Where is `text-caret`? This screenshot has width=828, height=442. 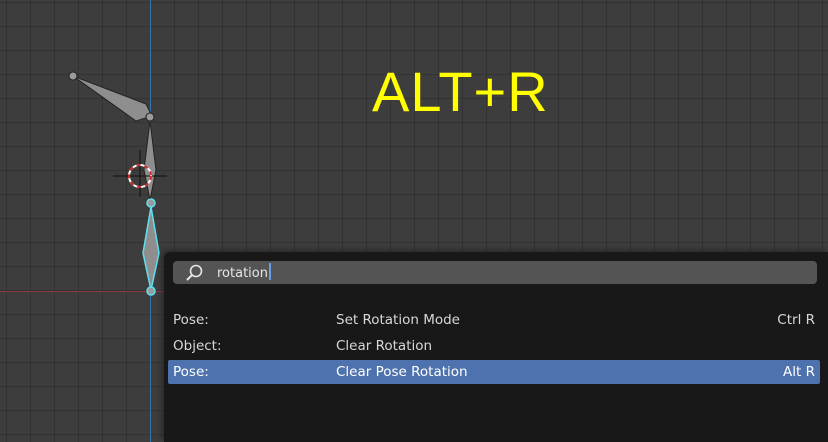
text-caret is located at coordinates (269, 271).